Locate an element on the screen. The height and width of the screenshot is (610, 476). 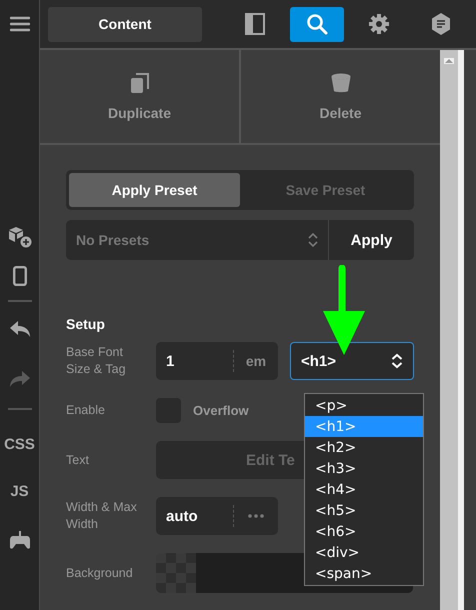
tablet-icon is located at coordinates (19, 276).